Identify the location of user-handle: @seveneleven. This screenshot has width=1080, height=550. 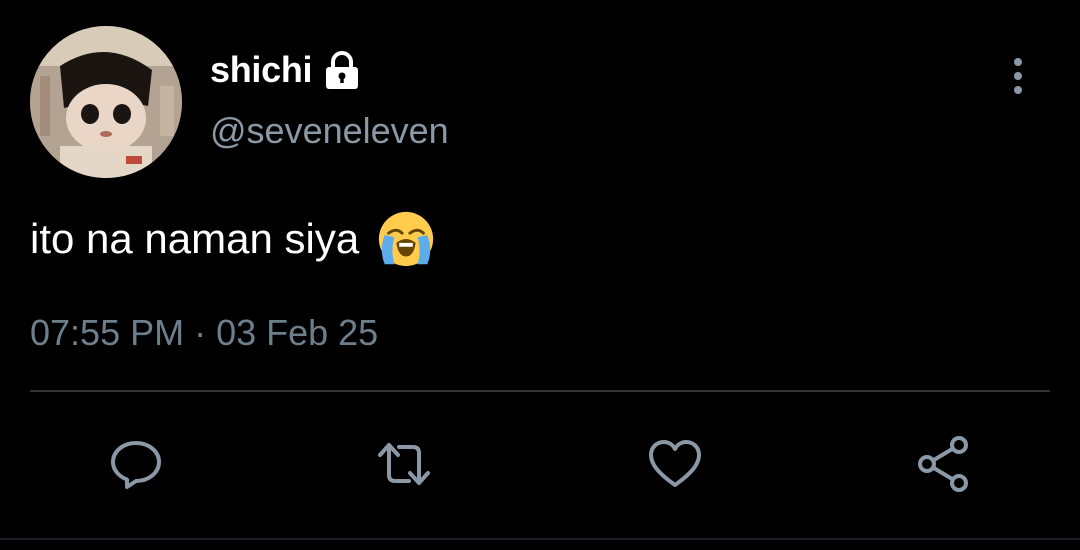
(329, 131).